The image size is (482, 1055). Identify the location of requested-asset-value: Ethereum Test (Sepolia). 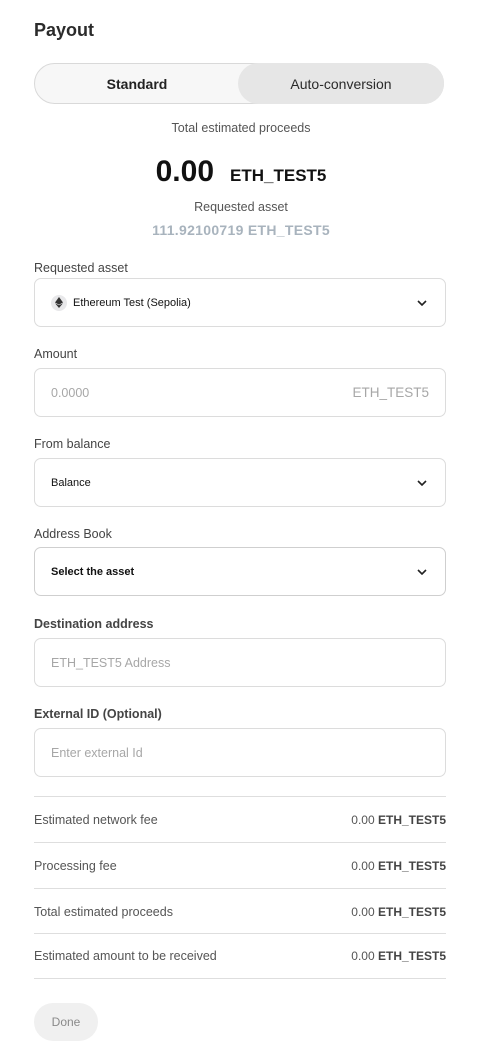
(132, 302).